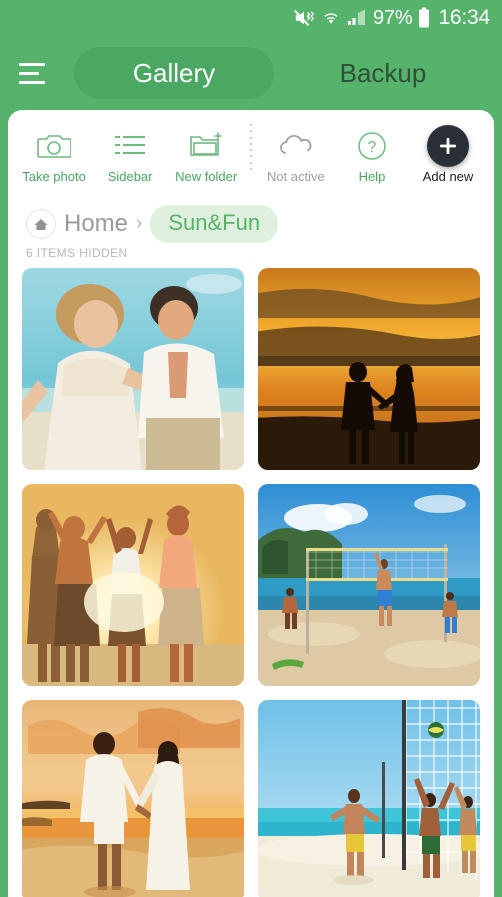 The height and width of the screenshot is (897, 502). I want to click on backup-status-label: Not active, so click(295, 176).